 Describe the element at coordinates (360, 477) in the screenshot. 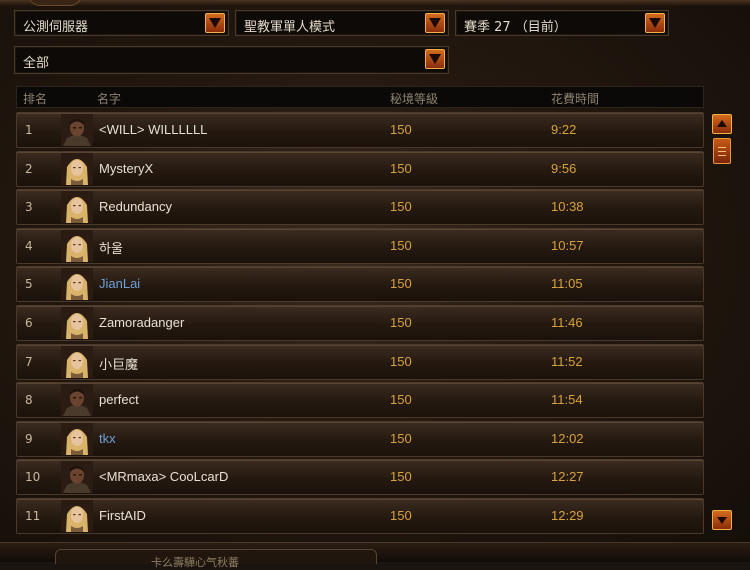

I see `leaderboard-row: 10 <MRmaxa> CooLcarD 150 12:27` at that location.